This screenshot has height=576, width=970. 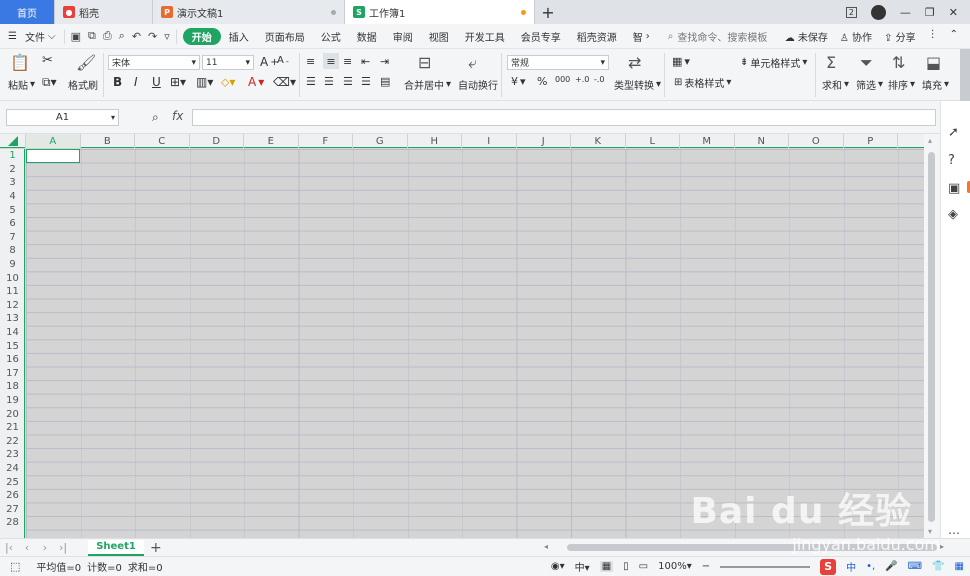 What do you see at coordinates (558, 62) in the screenshot?
I see `number-format-select: 常规 ▾` at bounding box center [558, 62].